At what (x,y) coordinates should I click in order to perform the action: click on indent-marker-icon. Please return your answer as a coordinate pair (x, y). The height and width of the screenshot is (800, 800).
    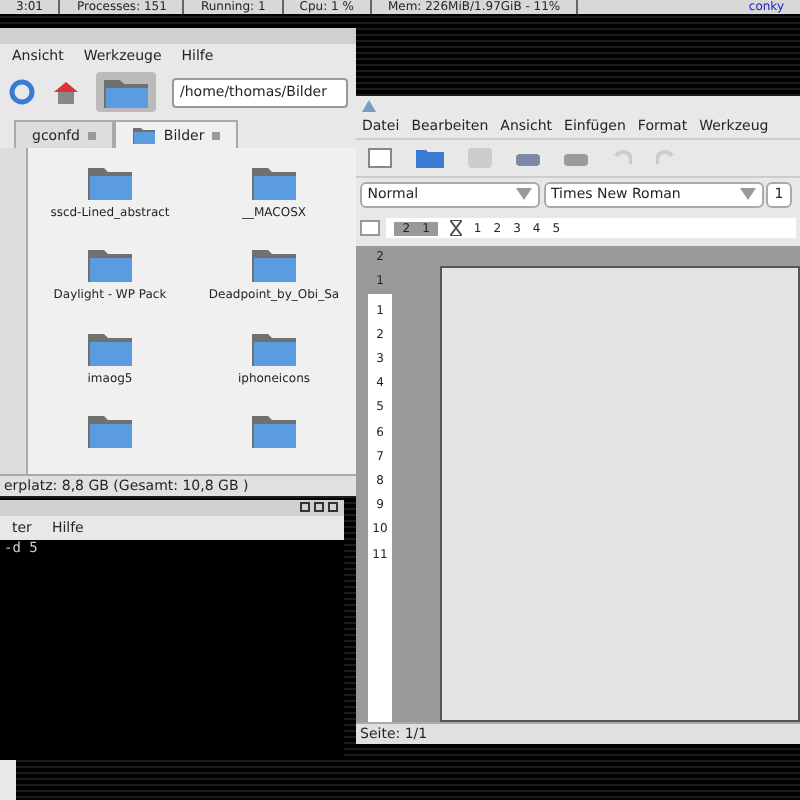
    Looking at the image, I should click on (455, 228).